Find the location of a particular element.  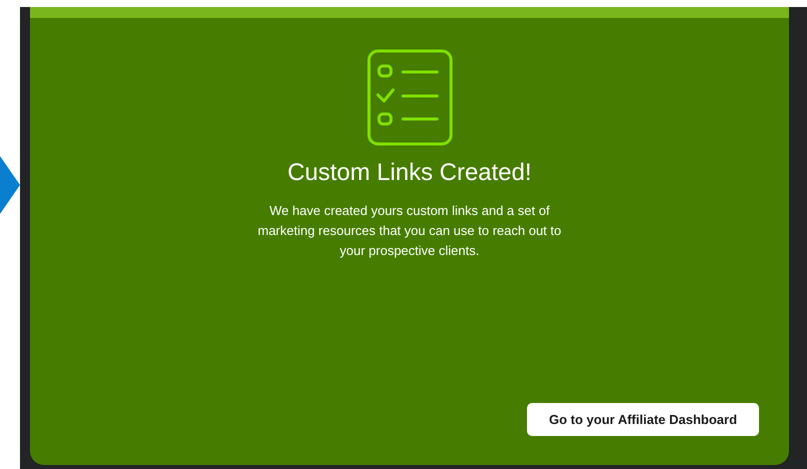

message: We have created yours custom links and a set of marketing resources that you can use to reach out to your prospective clients. is located at coordinates (409, 231).